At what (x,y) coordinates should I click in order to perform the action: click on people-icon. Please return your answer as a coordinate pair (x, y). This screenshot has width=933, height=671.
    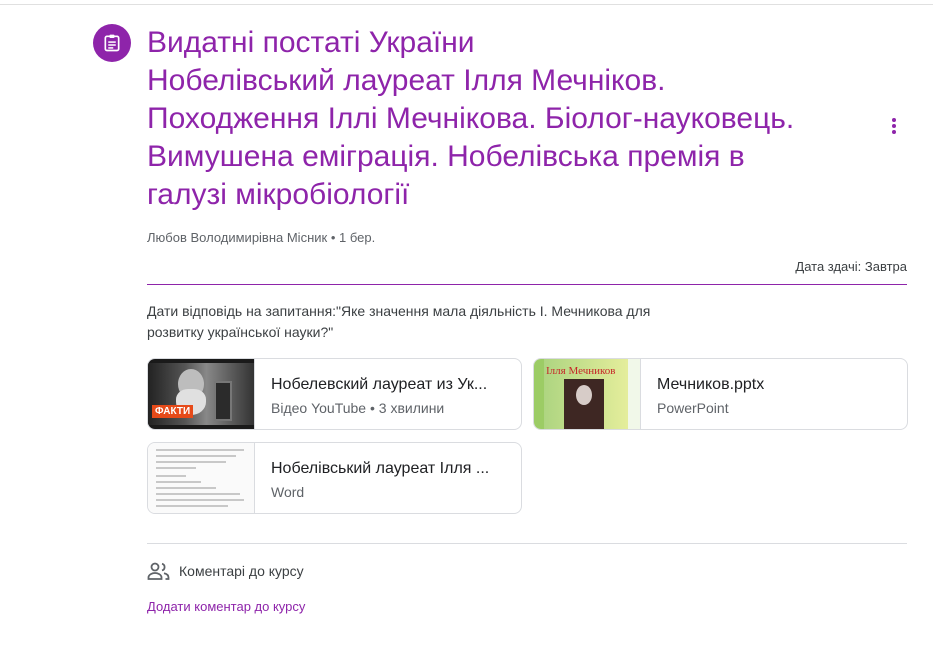
    Looking at the image, I should click on (158, 571).